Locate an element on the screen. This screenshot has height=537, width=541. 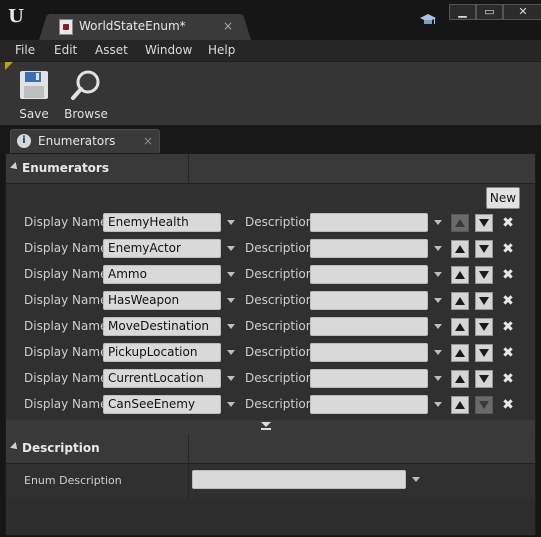
minimize-button: ▁ is located at coordinates (462, 12).